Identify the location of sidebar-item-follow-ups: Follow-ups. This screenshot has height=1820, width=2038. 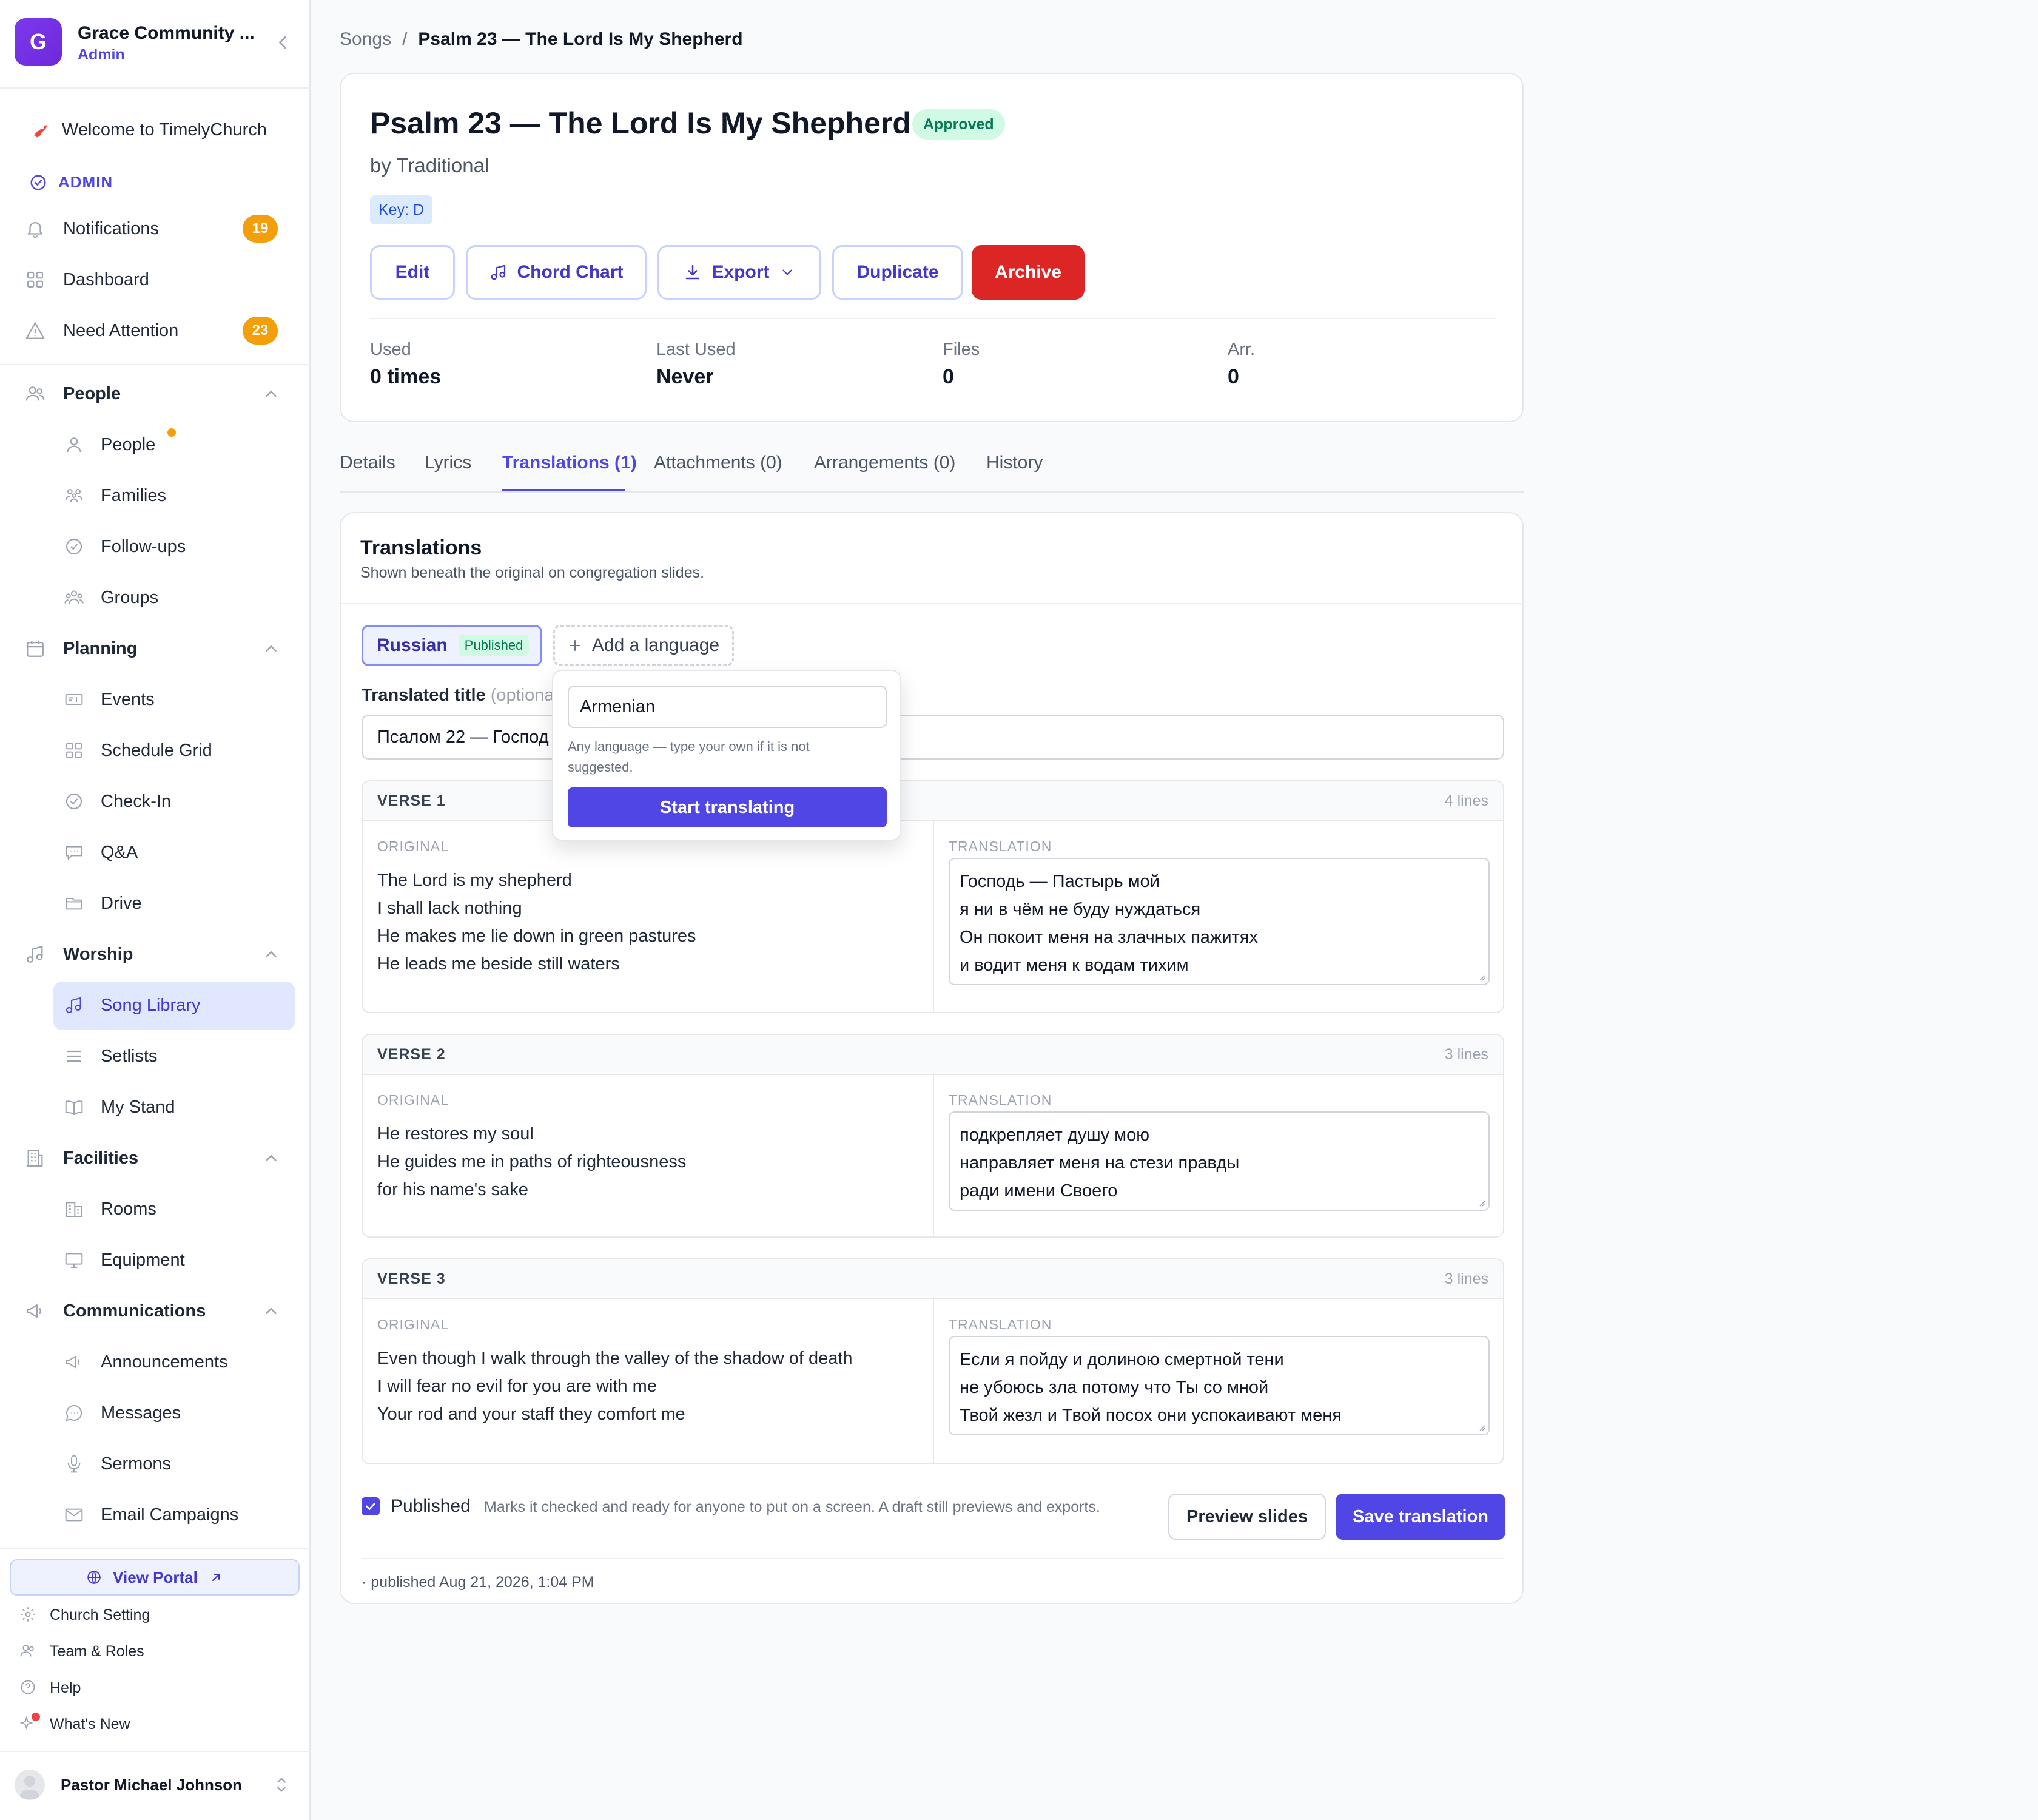
(124, 547).